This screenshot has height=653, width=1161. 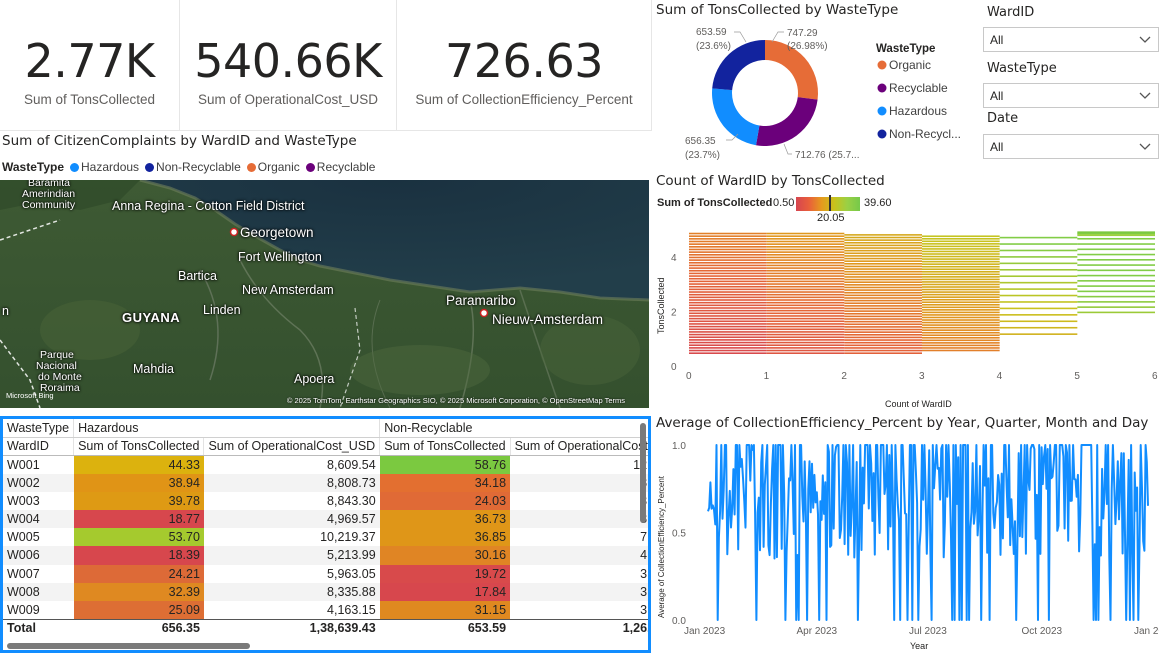 What do you see at coordinates (1071, 95) in the screenshot?
I see `slicer-dropdown-wastetype: All` at bounding box center [1071, 95].